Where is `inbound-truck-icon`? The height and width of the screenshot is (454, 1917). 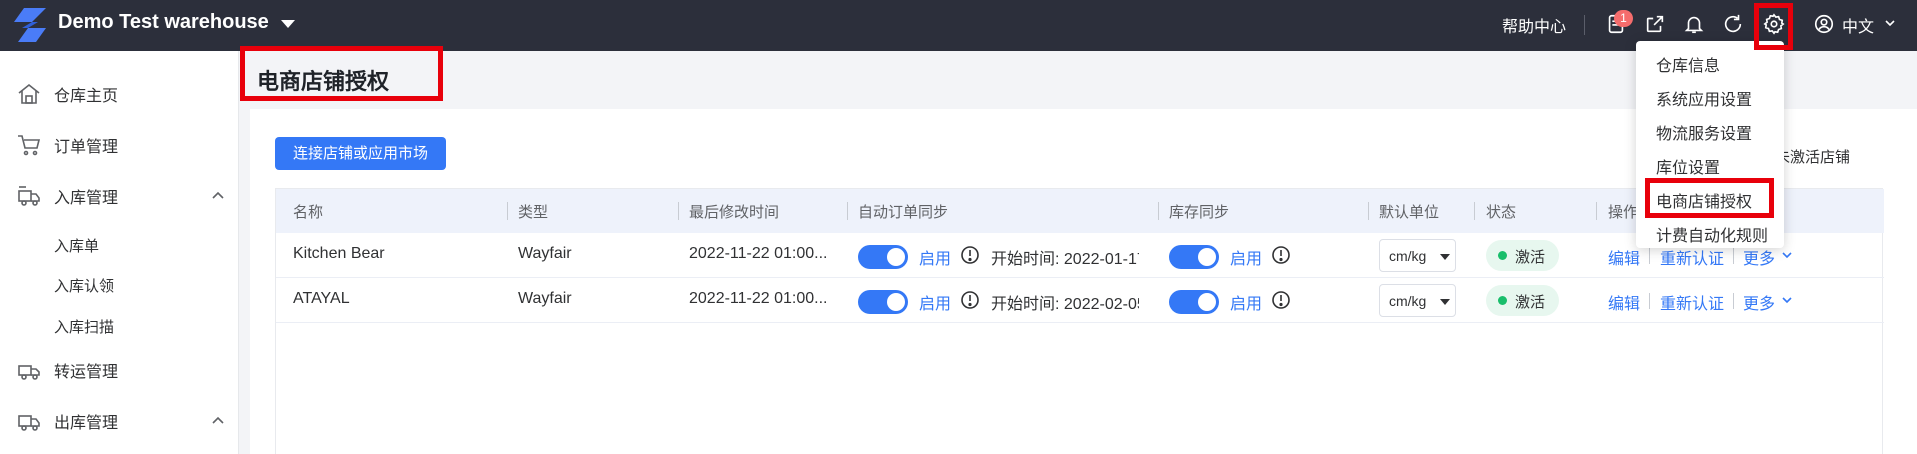
inbound-truck-icon is located at coordinates (29, 196).